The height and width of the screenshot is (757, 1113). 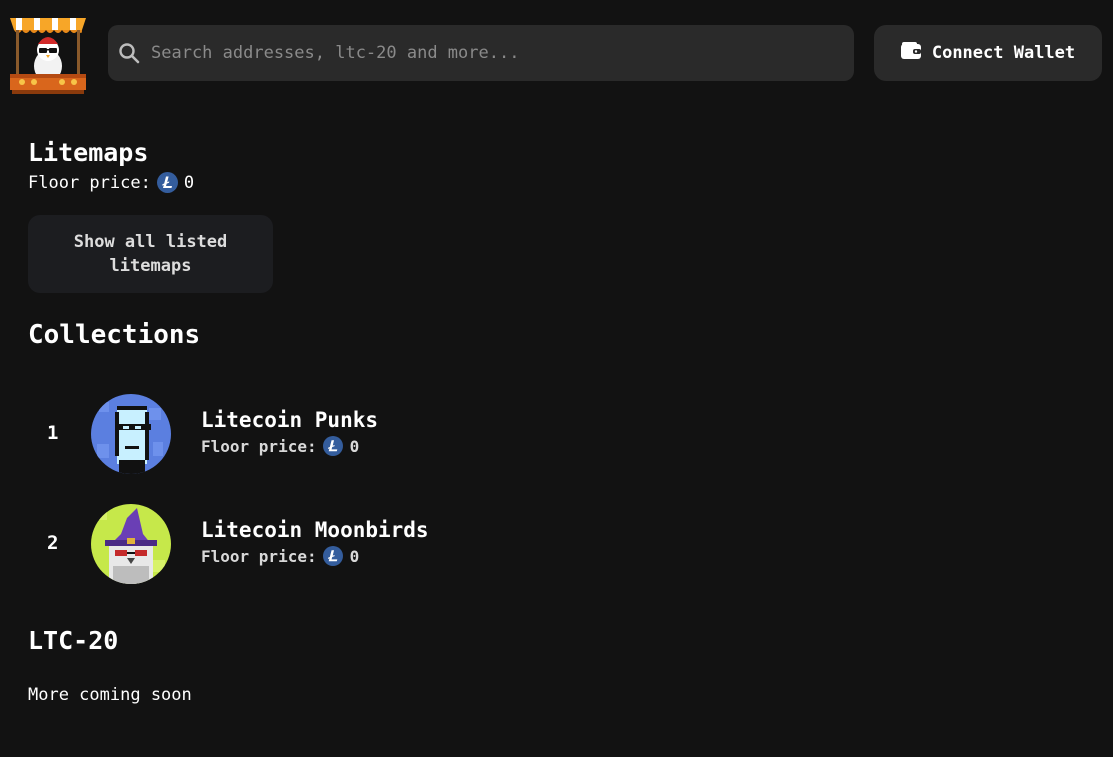 I want to click on ltc20-title: LTC-20, so click(x=73, y=640).